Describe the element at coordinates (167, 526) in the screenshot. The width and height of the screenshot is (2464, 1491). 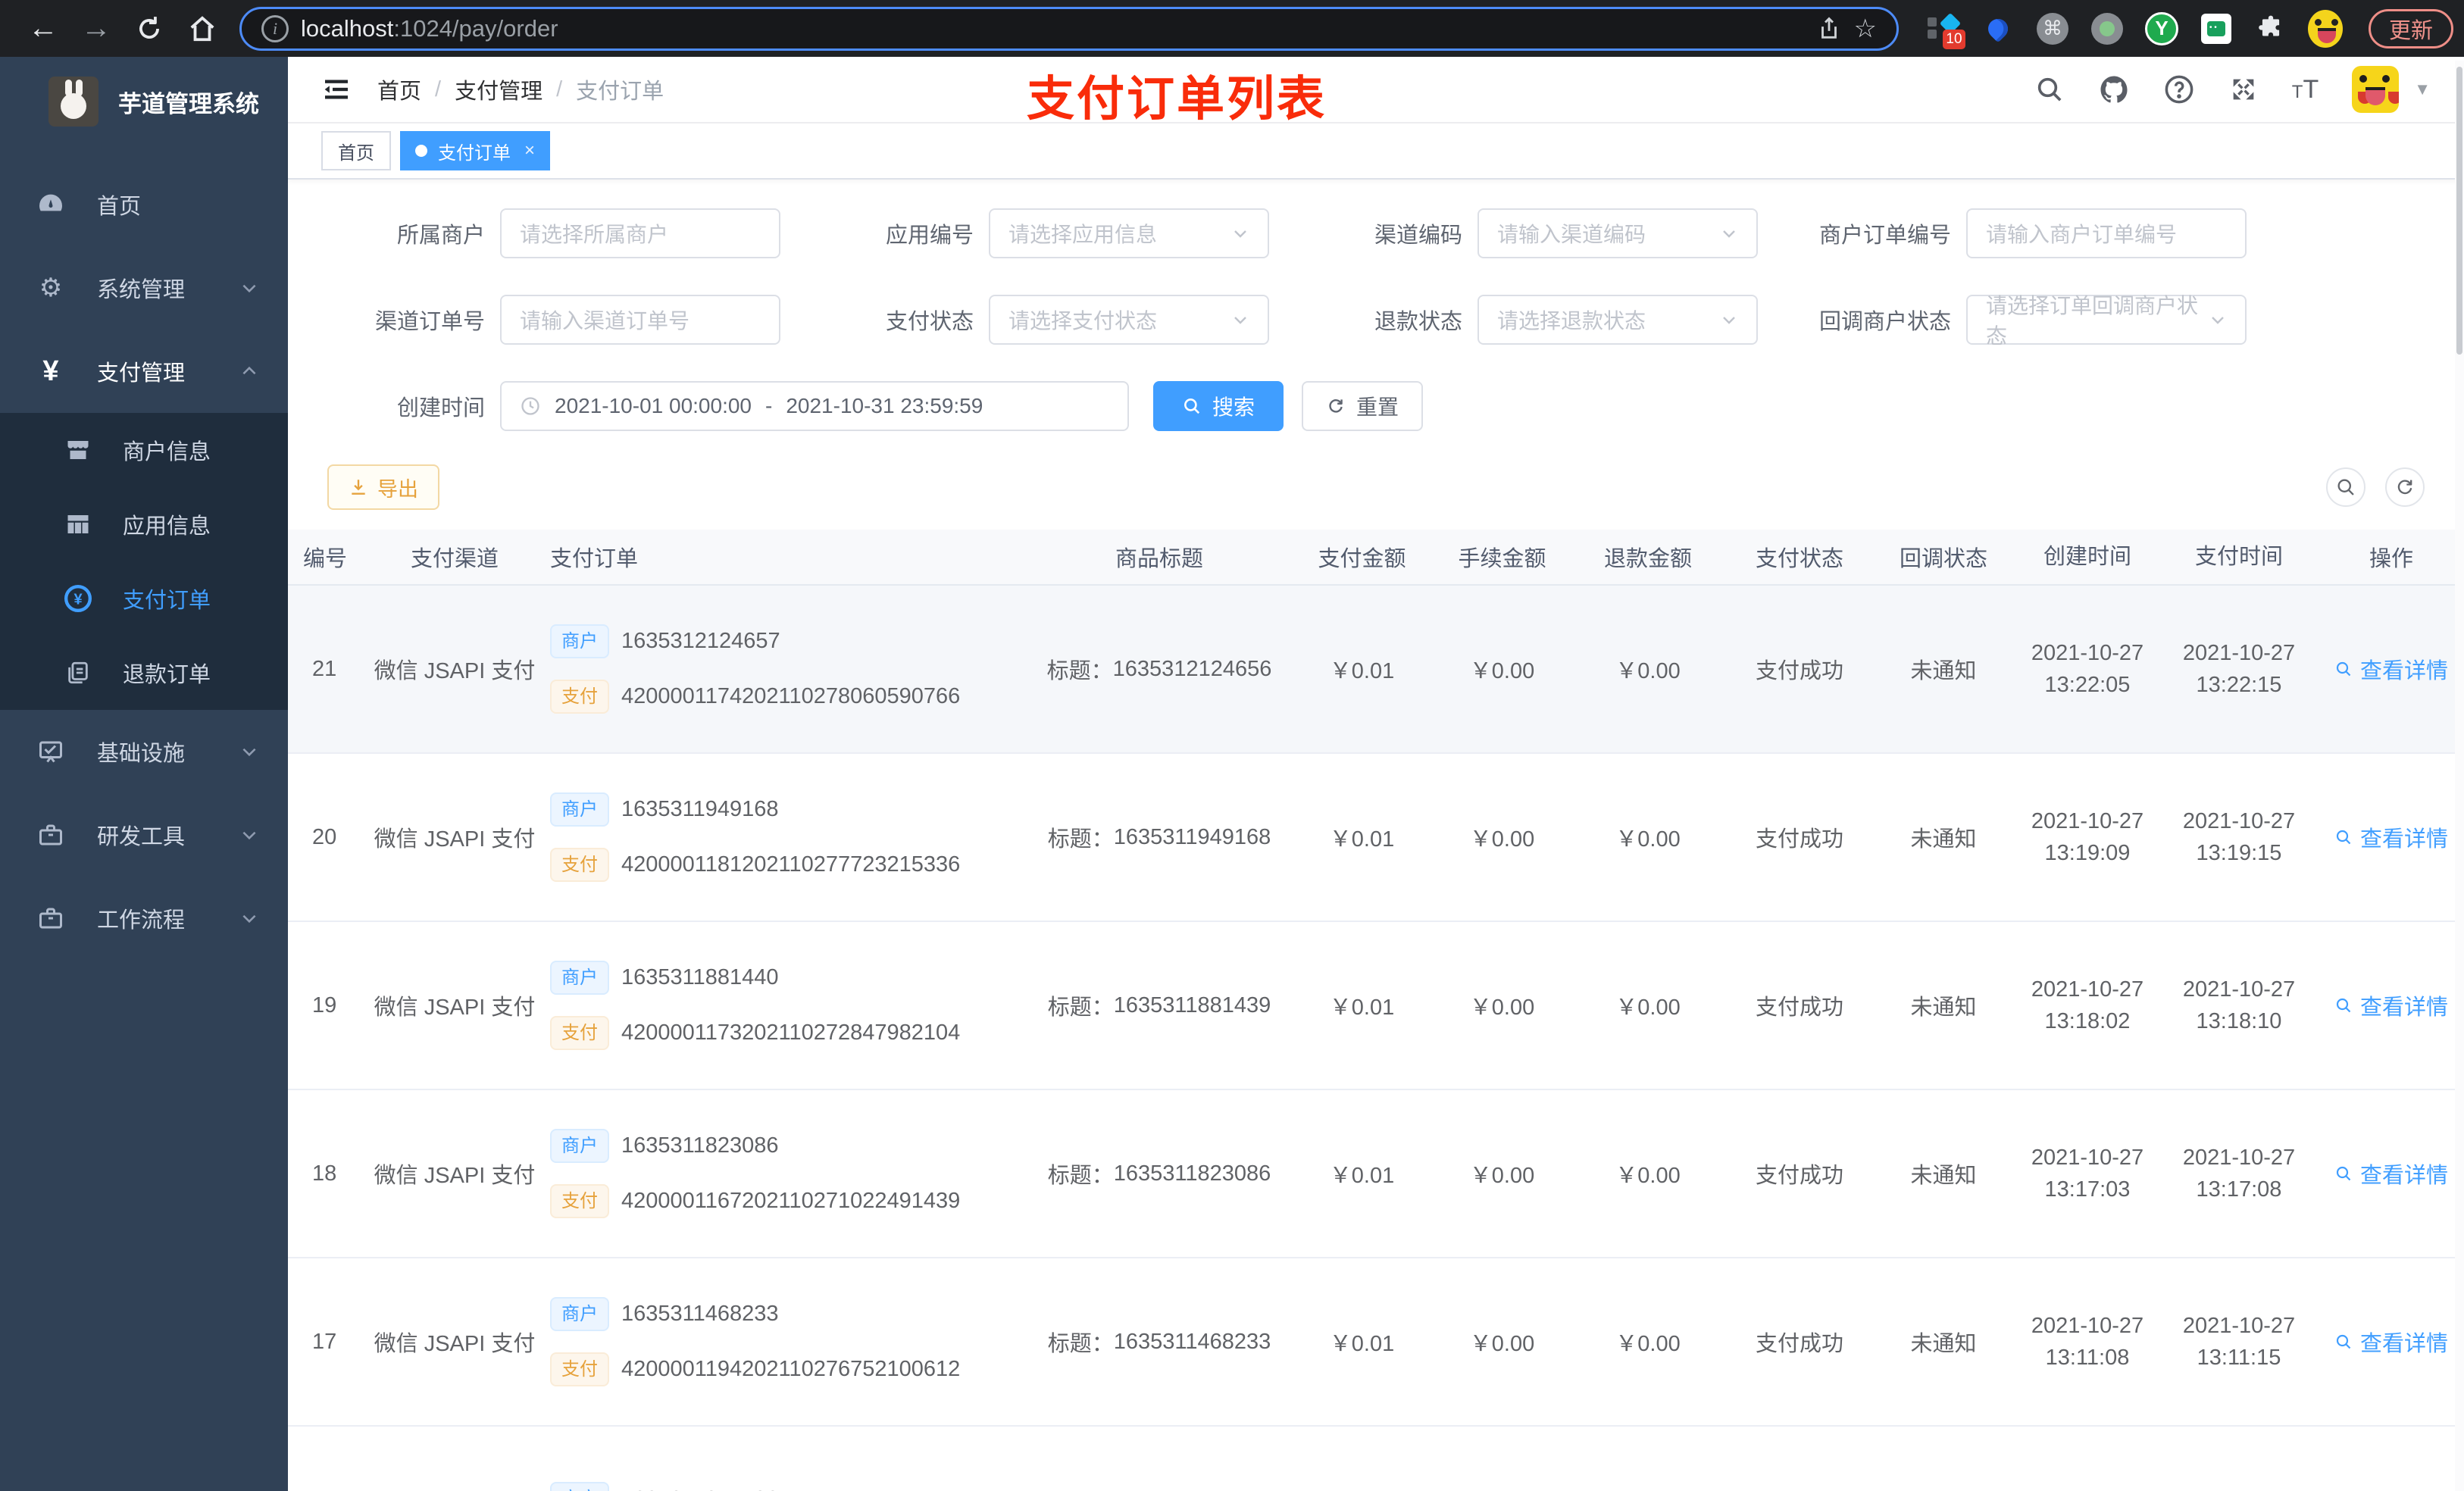
I see `sidebar-item-label: 应用信息` at that location.